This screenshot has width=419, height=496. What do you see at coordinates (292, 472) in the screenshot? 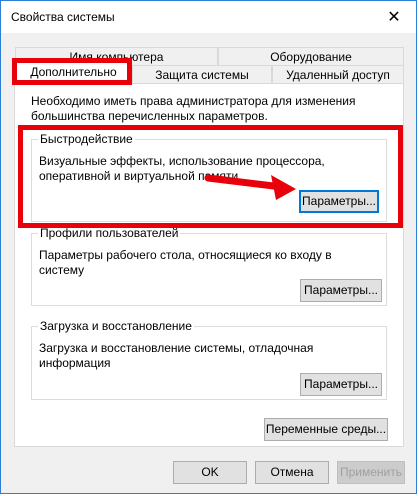
I see `cancel-button: Отмена` at bounding box center [292, 472].